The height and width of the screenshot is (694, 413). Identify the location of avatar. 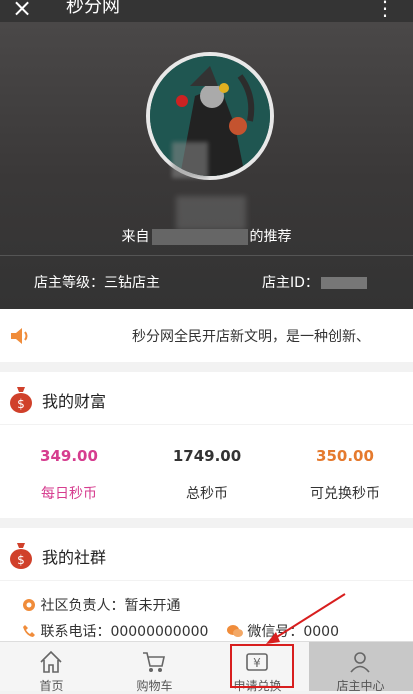
(210, 116).